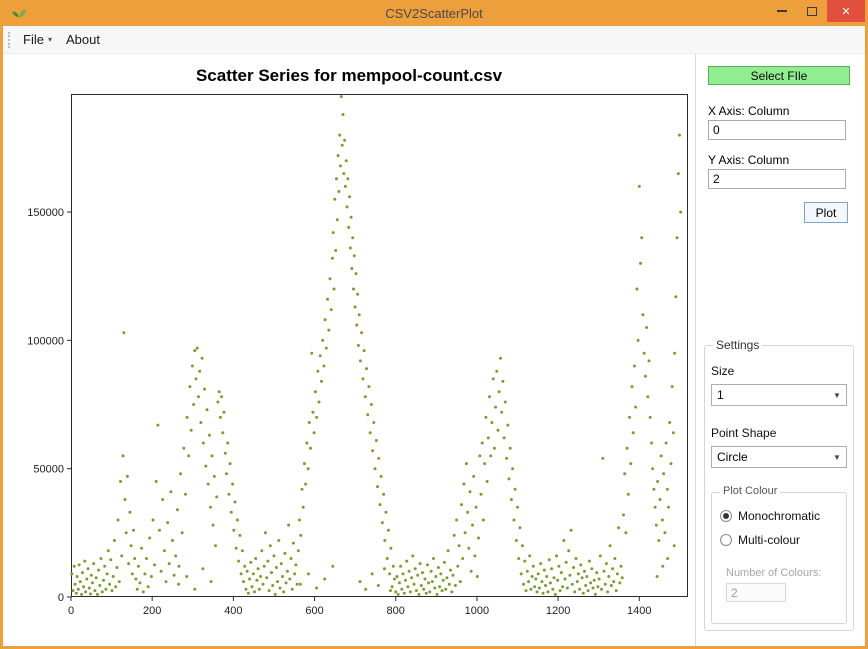 The width and height of the screenshot is (868, 649). I want to click on point-shape-dropdown-value: Circle, so click(732, 457).